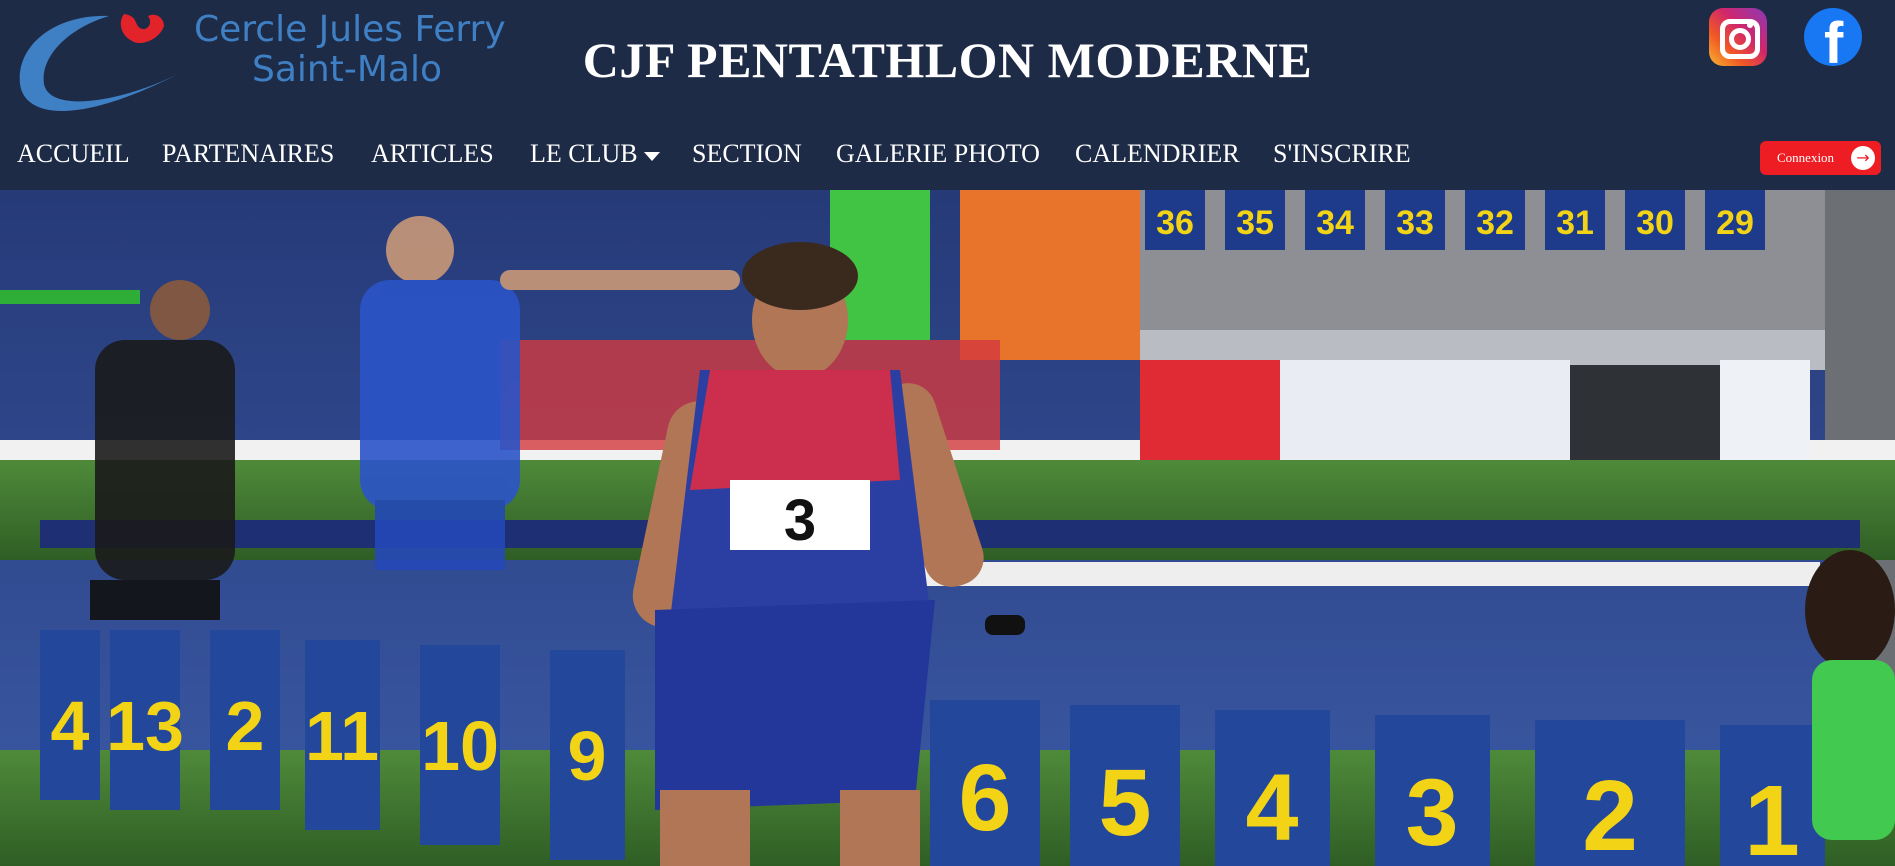 The width and height of the screenshot is (1895, 866). What do you see at coordinates (985, 798) in the screenshot?
I see `lane-number: 6` at bounding box center [985, 798].